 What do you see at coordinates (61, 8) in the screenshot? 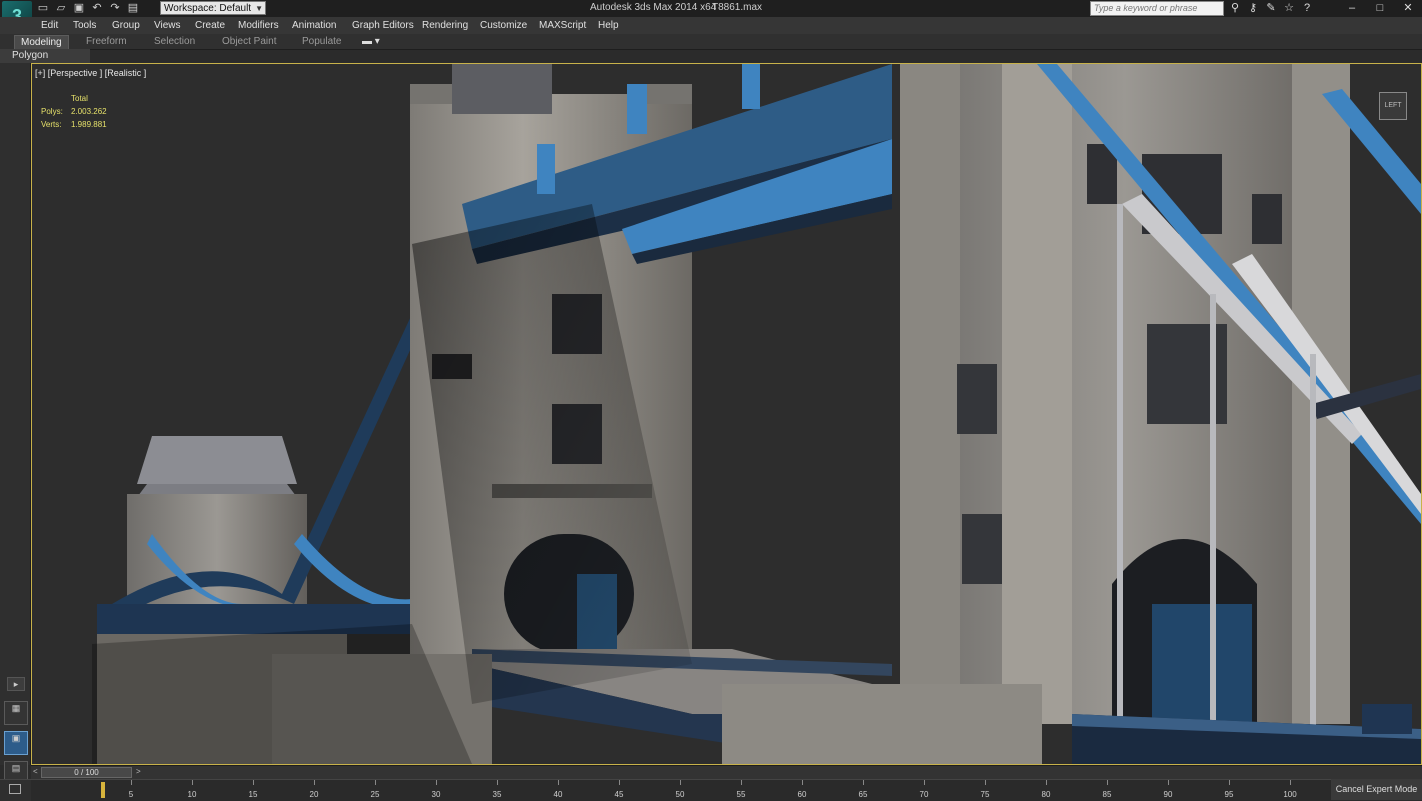
I see `open-file-icon: ▱` at bounding box center [61, 8].